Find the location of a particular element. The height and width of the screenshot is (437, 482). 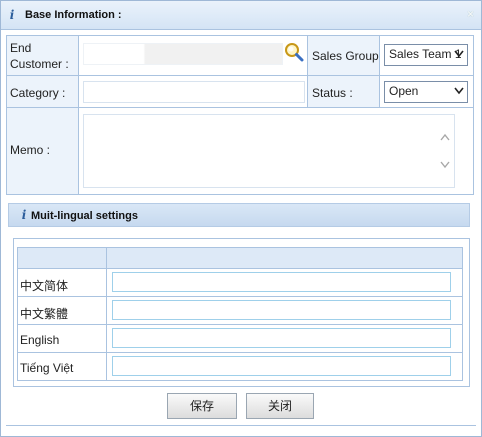

language-input-vi is located at coordinates (281, 366).